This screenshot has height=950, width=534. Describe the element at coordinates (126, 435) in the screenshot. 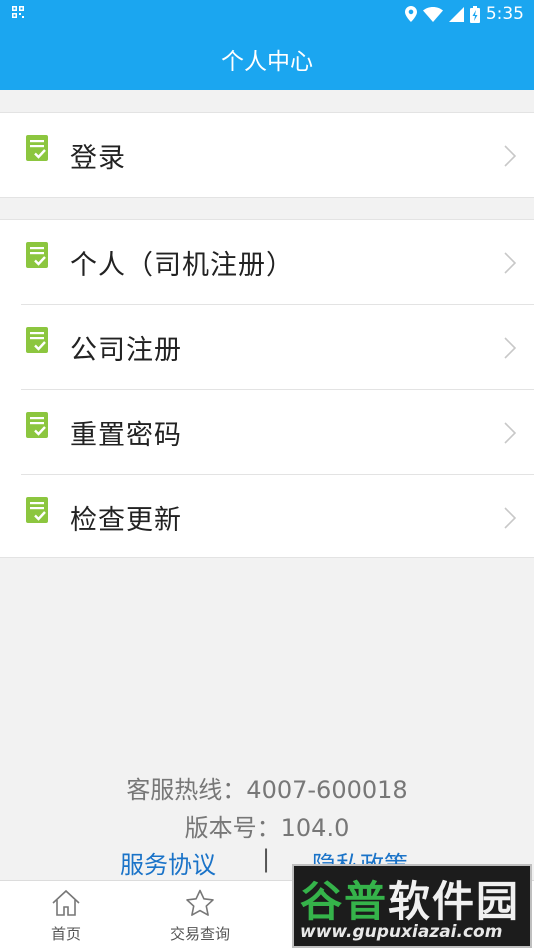

I see `menu-item-label: 重置密码` at that location.